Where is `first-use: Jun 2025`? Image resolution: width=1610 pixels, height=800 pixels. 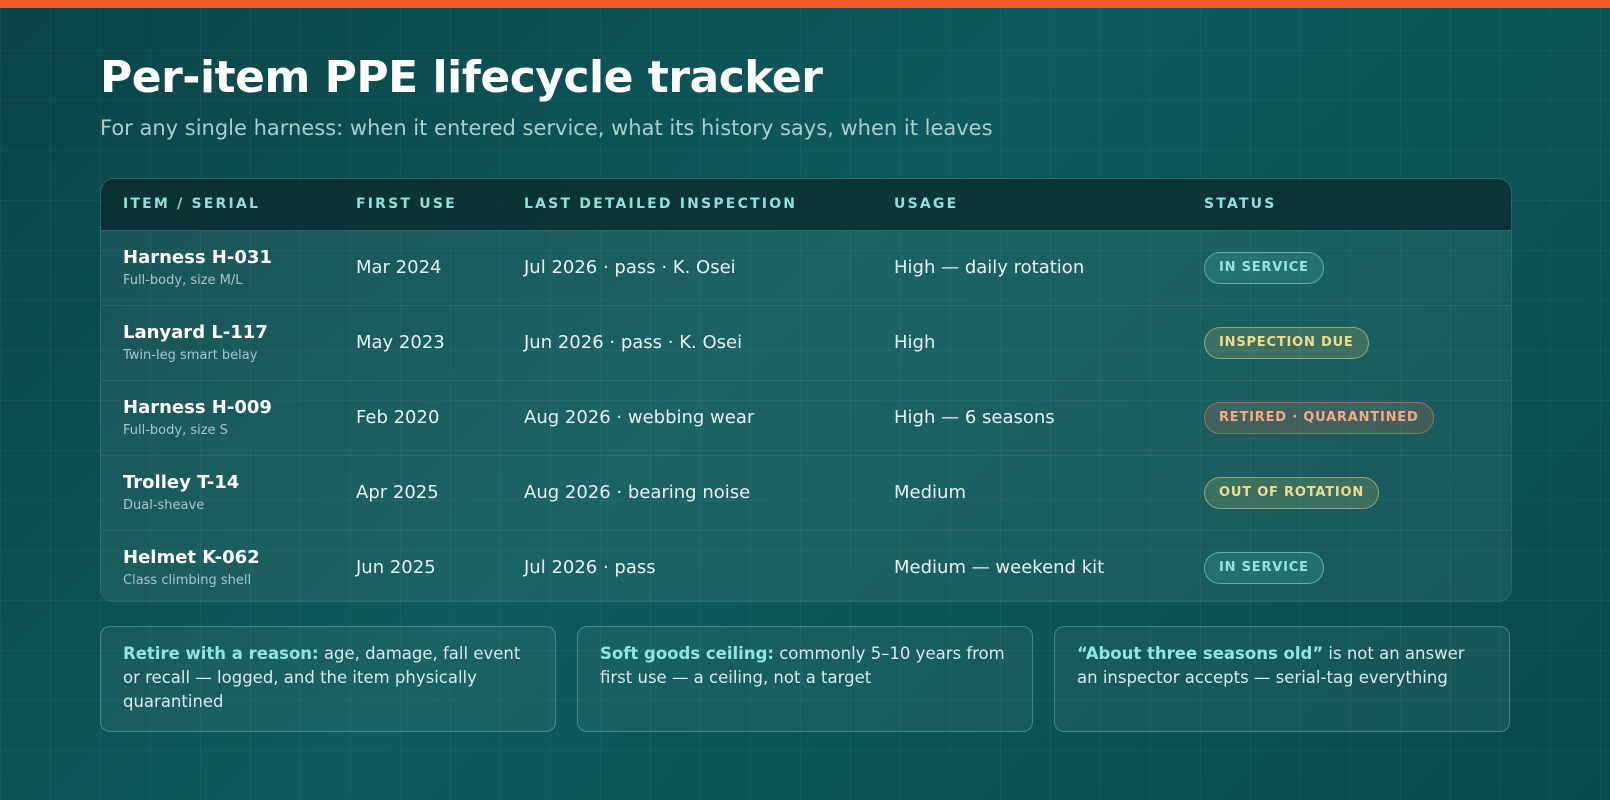 first-use: Jun 2025 is located at coordinates (396, 567).